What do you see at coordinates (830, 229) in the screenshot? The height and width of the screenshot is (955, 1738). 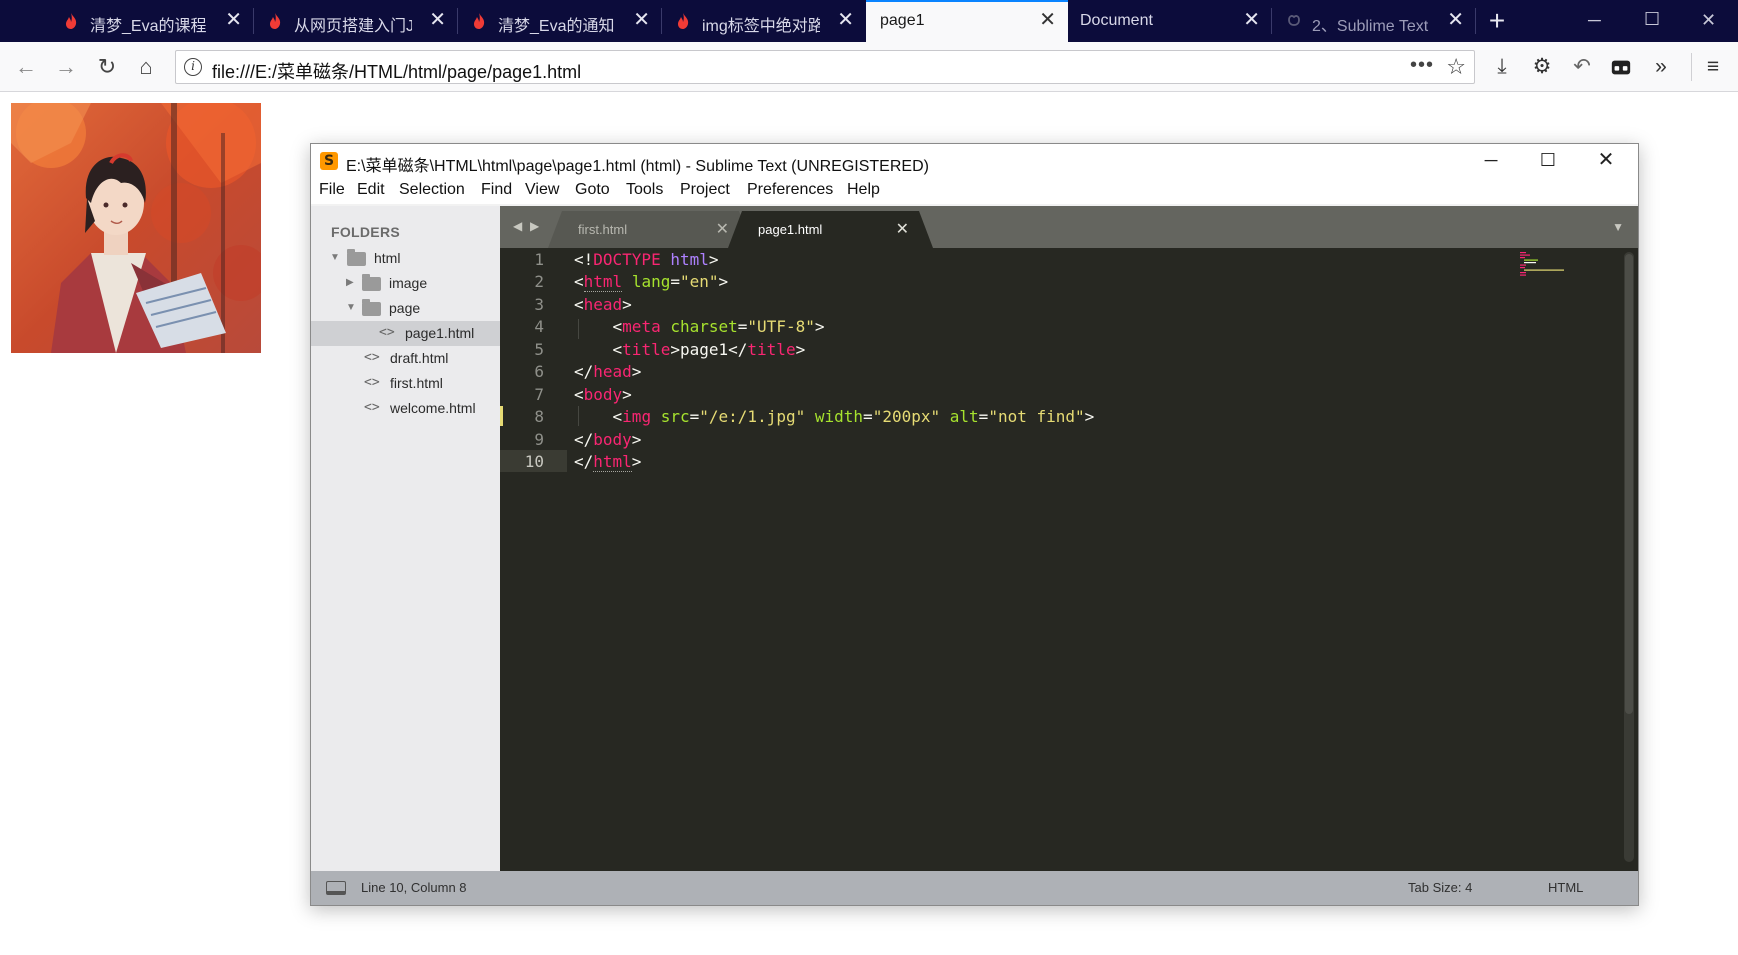 I see `editor-tab-page1: page1.html ✕` at bounding box center [830, 229].